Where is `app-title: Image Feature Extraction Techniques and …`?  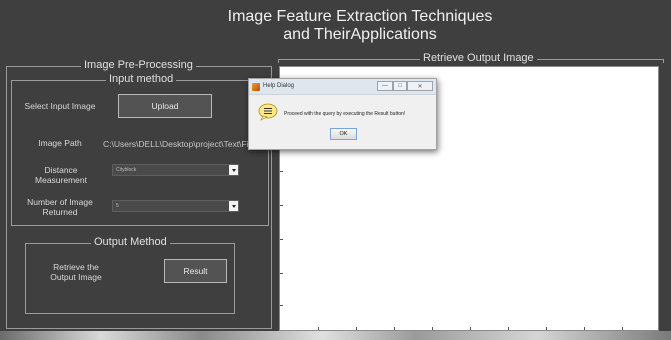
app-title: Image Feature Extraction Techniques and … is located at coordinates (360, 26).